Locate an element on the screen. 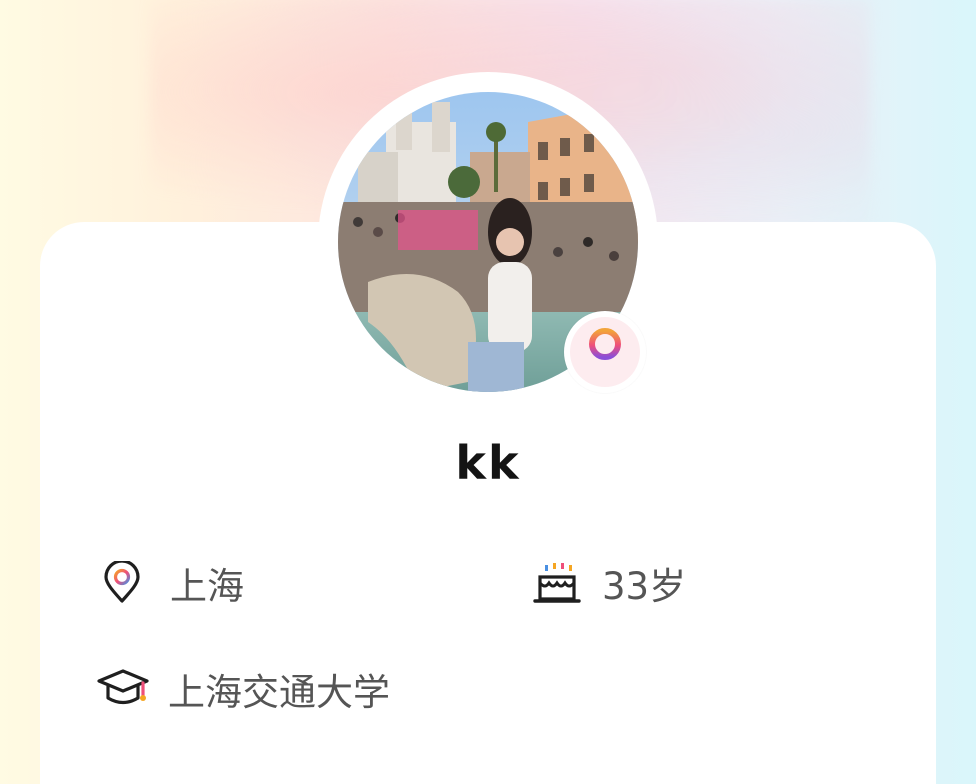 This screenshot has width=976, height=784. age-row: 33岁 is located at coordinates (609, 583).